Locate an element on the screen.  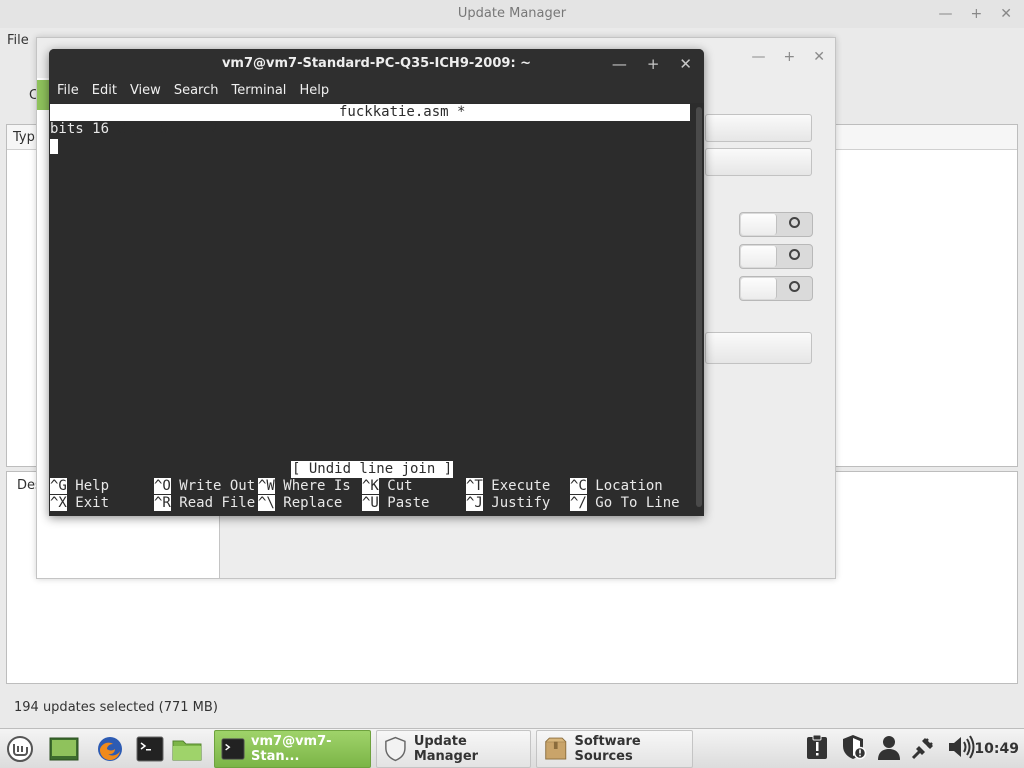
user-icon is located at coordinates (889, 749).